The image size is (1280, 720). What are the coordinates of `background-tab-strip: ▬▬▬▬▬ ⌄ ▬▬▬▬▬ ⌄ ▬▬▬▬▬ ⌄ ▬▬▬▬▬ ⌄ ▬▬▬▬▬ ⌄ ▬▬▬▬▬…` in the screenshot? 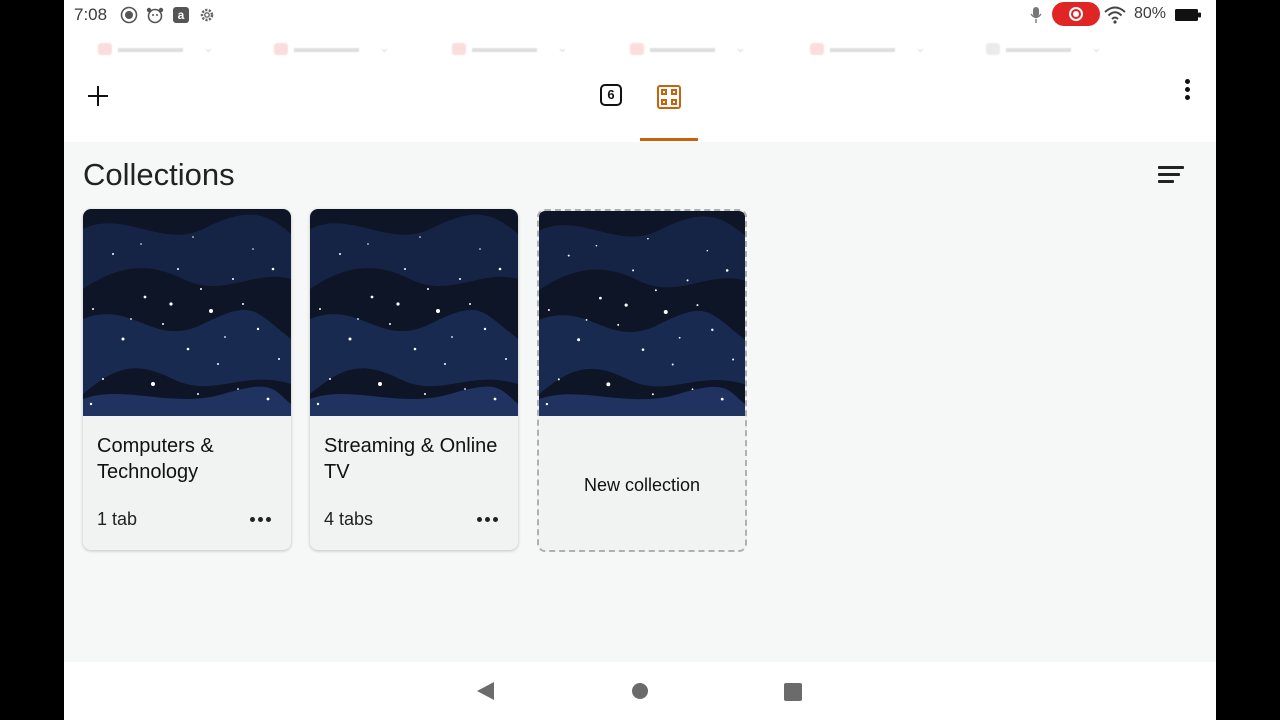 It's located at (640, 49).